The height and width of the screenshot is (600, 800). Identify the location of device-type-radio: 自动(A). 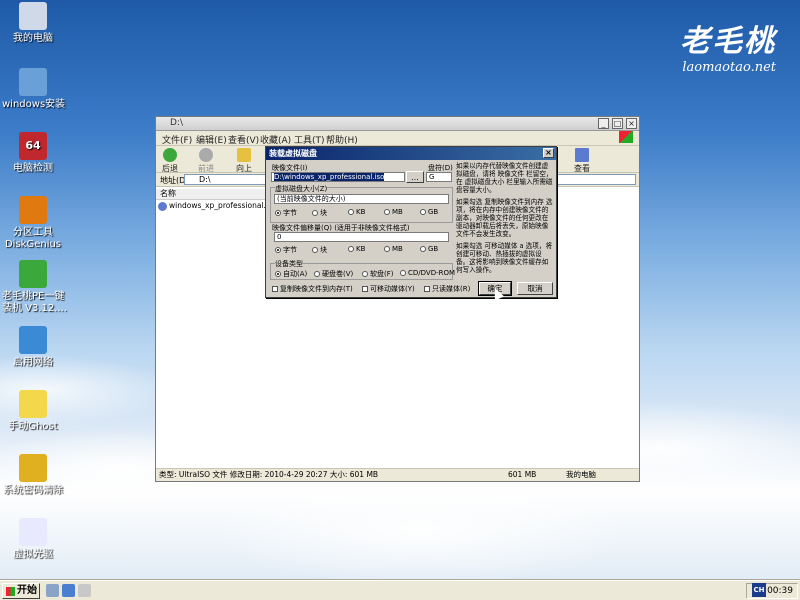
(291, 274).